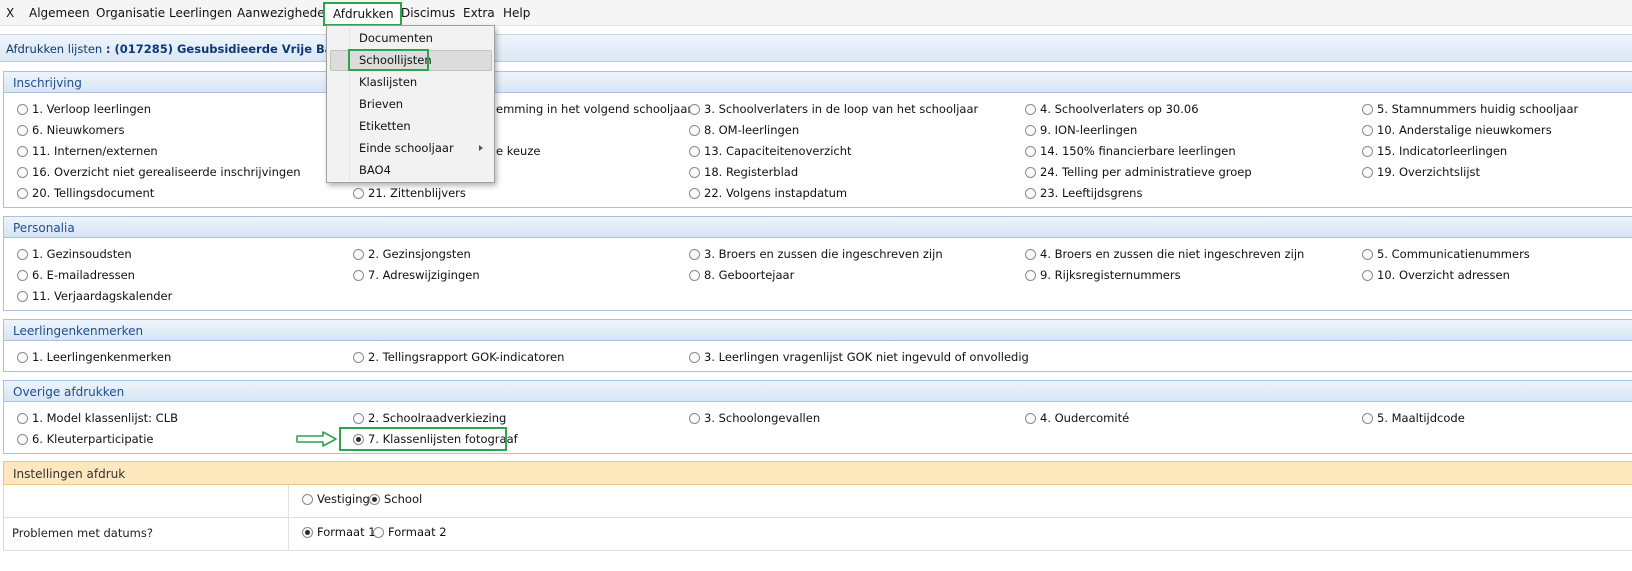 The image size is (1632, 571). What do you see at coordinates (59, 13) in the screenshot?
I see `menu-algemeen: Algemeen` at bounding box center [59, 13].